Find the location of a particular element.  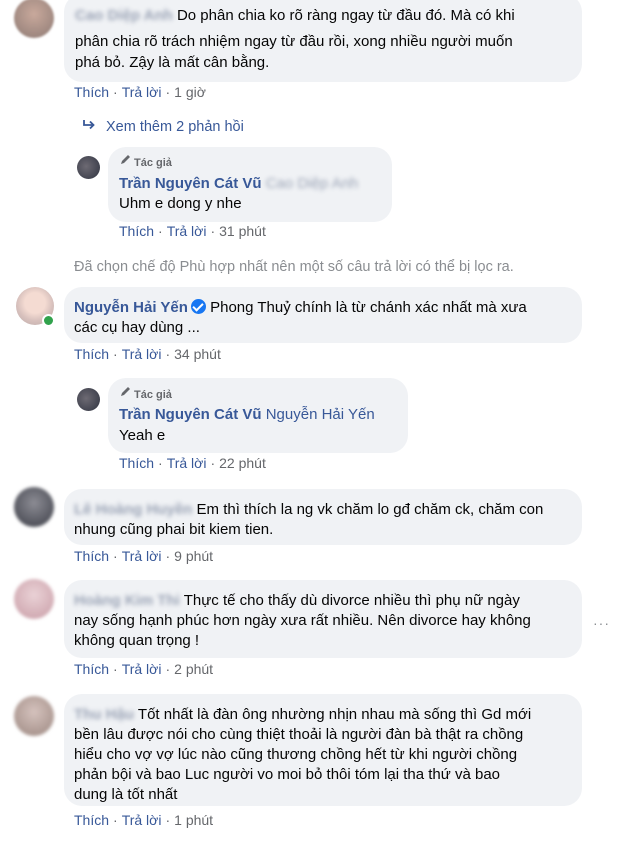

comment-text-line: phá bỏ. Zậy là mất cân bằng. is located at coordinates (172, 62).